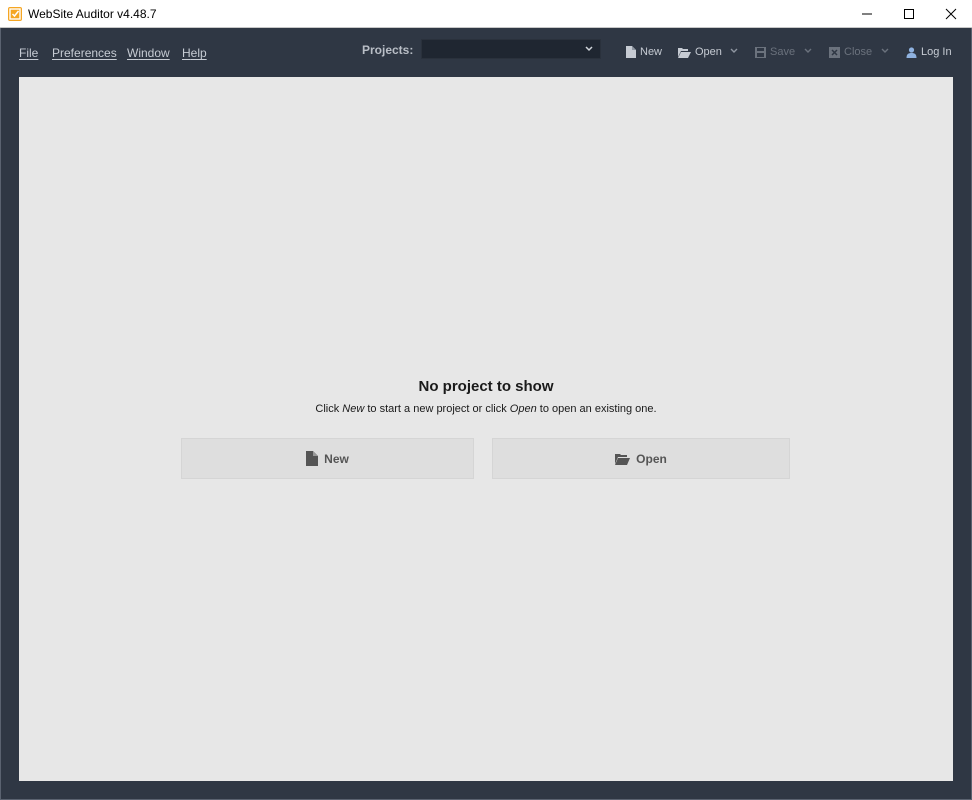  I want to click on empty-sub-end: to open an existing one., so click(596, 409).